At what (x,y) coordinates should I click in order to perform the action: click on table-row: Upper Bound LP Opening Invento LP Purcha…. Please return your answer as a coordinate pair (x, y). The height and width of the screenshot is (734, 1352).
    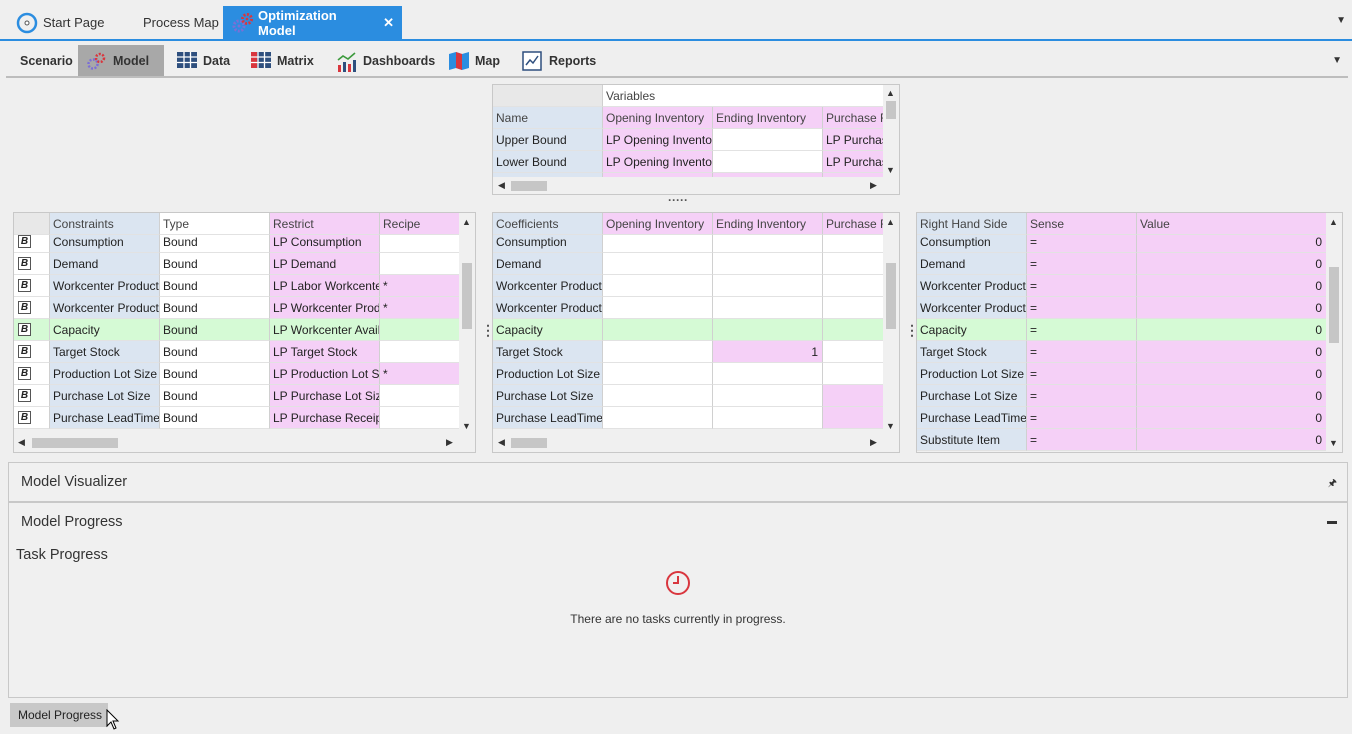
    Looking at the image, I should click on (689, 140).